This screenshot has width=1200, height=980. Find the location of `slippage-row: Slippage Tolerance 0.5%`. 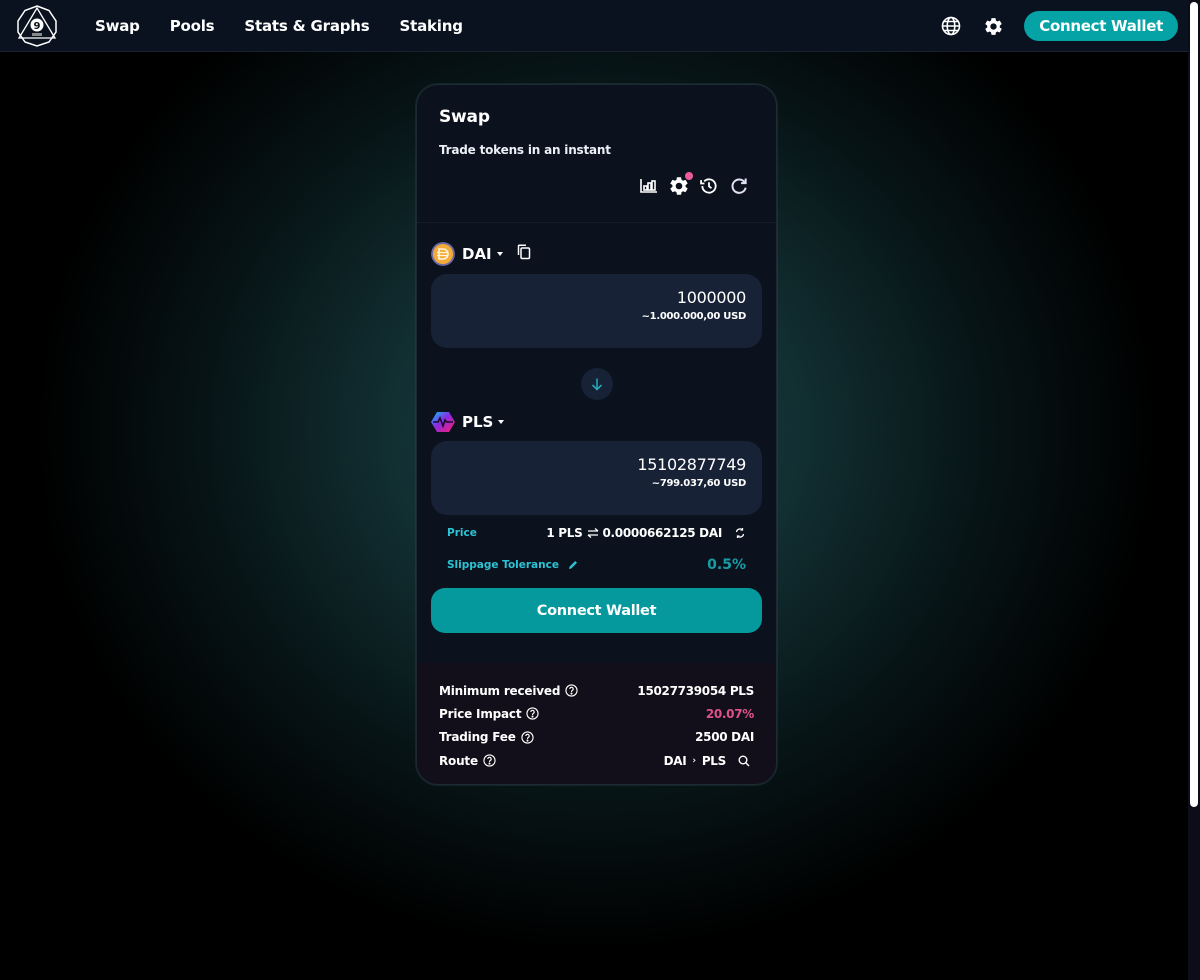

slippage-row: Slippage Tolerance 0.5% is located at coordinates (596, 565).